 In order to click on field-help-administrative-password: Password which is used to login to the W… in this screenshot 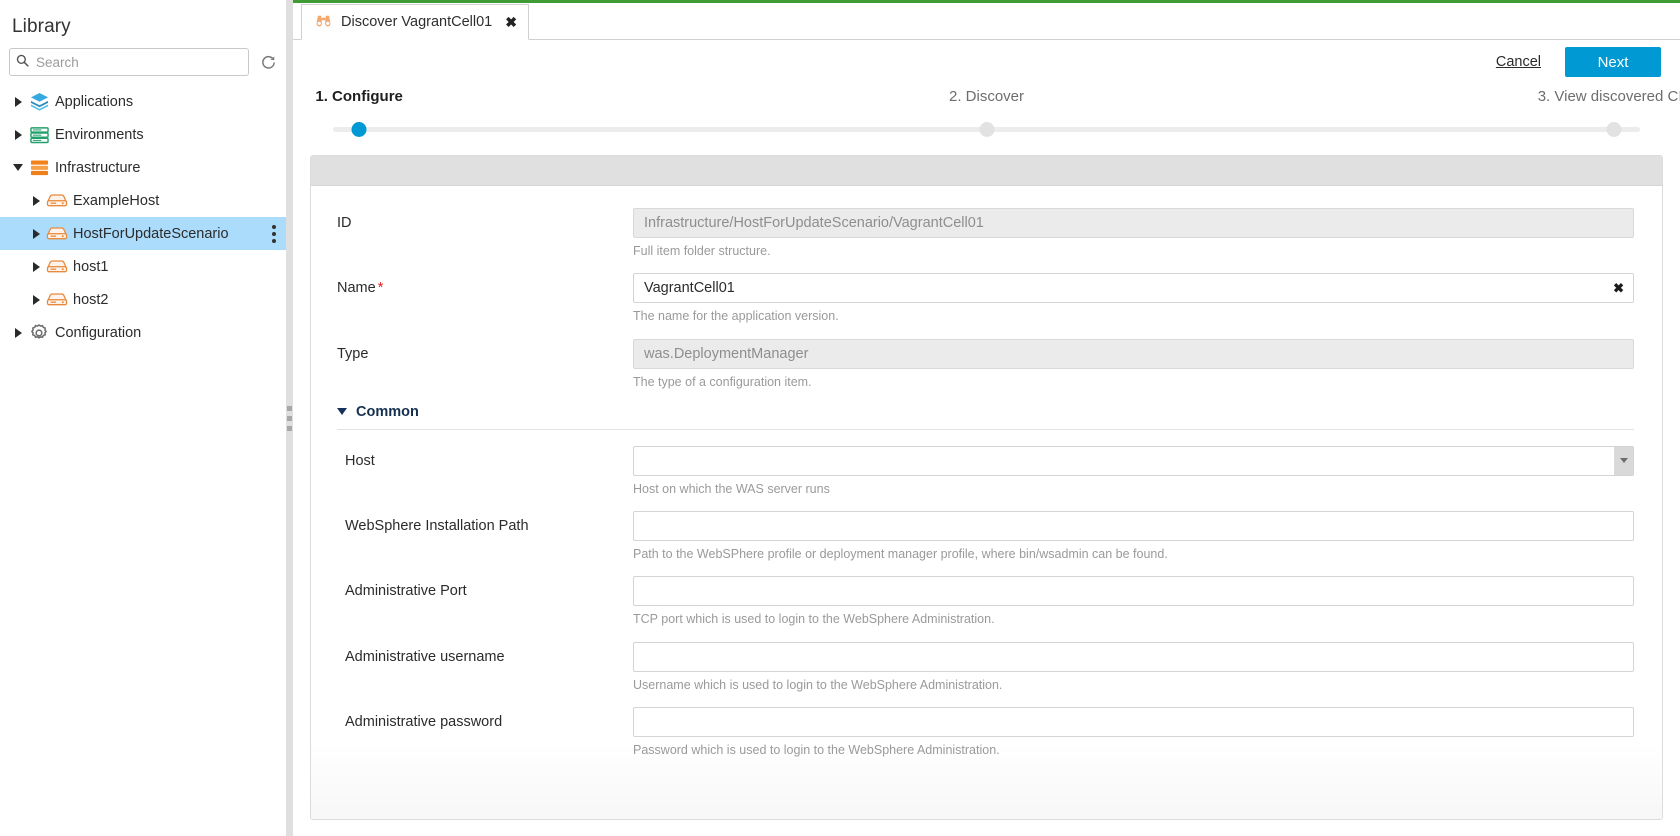, I will do `click(816, 749)`.